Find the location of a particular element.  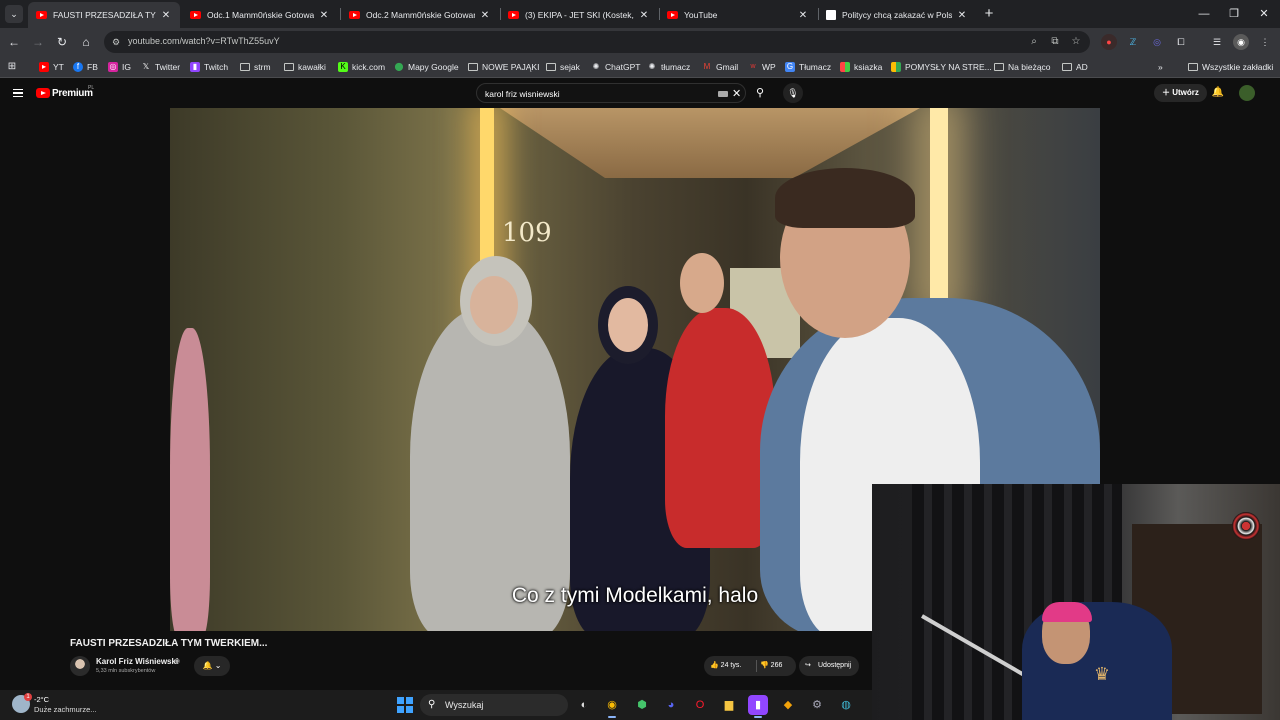

create-button: ＋ Utwórz is located at coordinates (1180, 93).